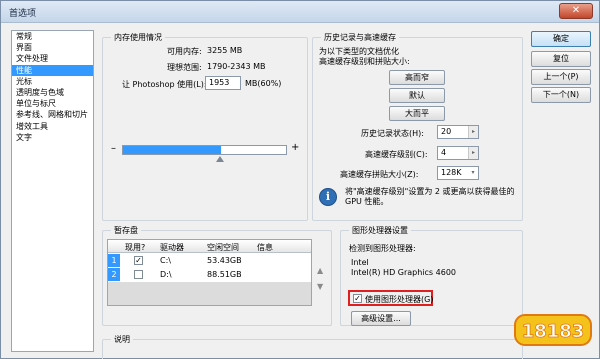 Image resolution: width=600 pixels, height=359 pixels. I want to click on cache-levels-label: 高速缓存级别(C):, so click(396, 154).